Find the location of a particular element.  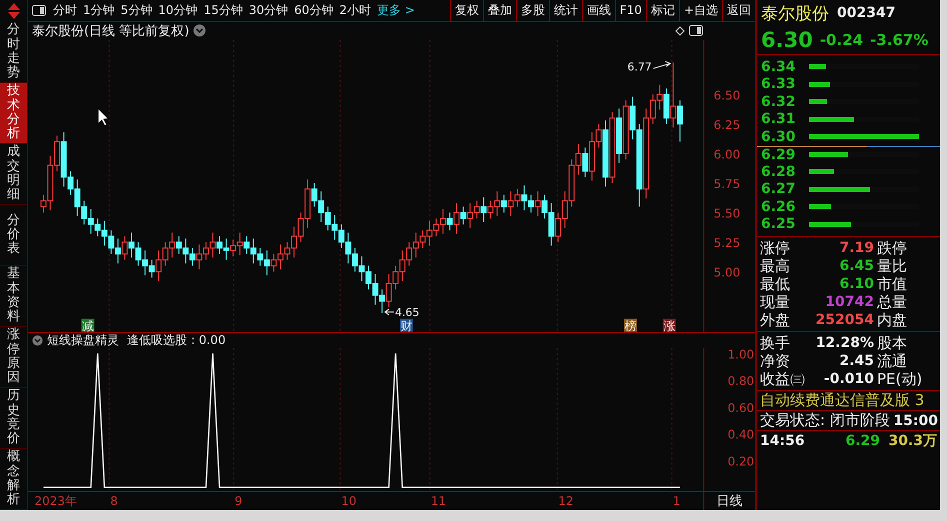

sidebar-tab: 概念解析 is located at coordinates (13, 479).